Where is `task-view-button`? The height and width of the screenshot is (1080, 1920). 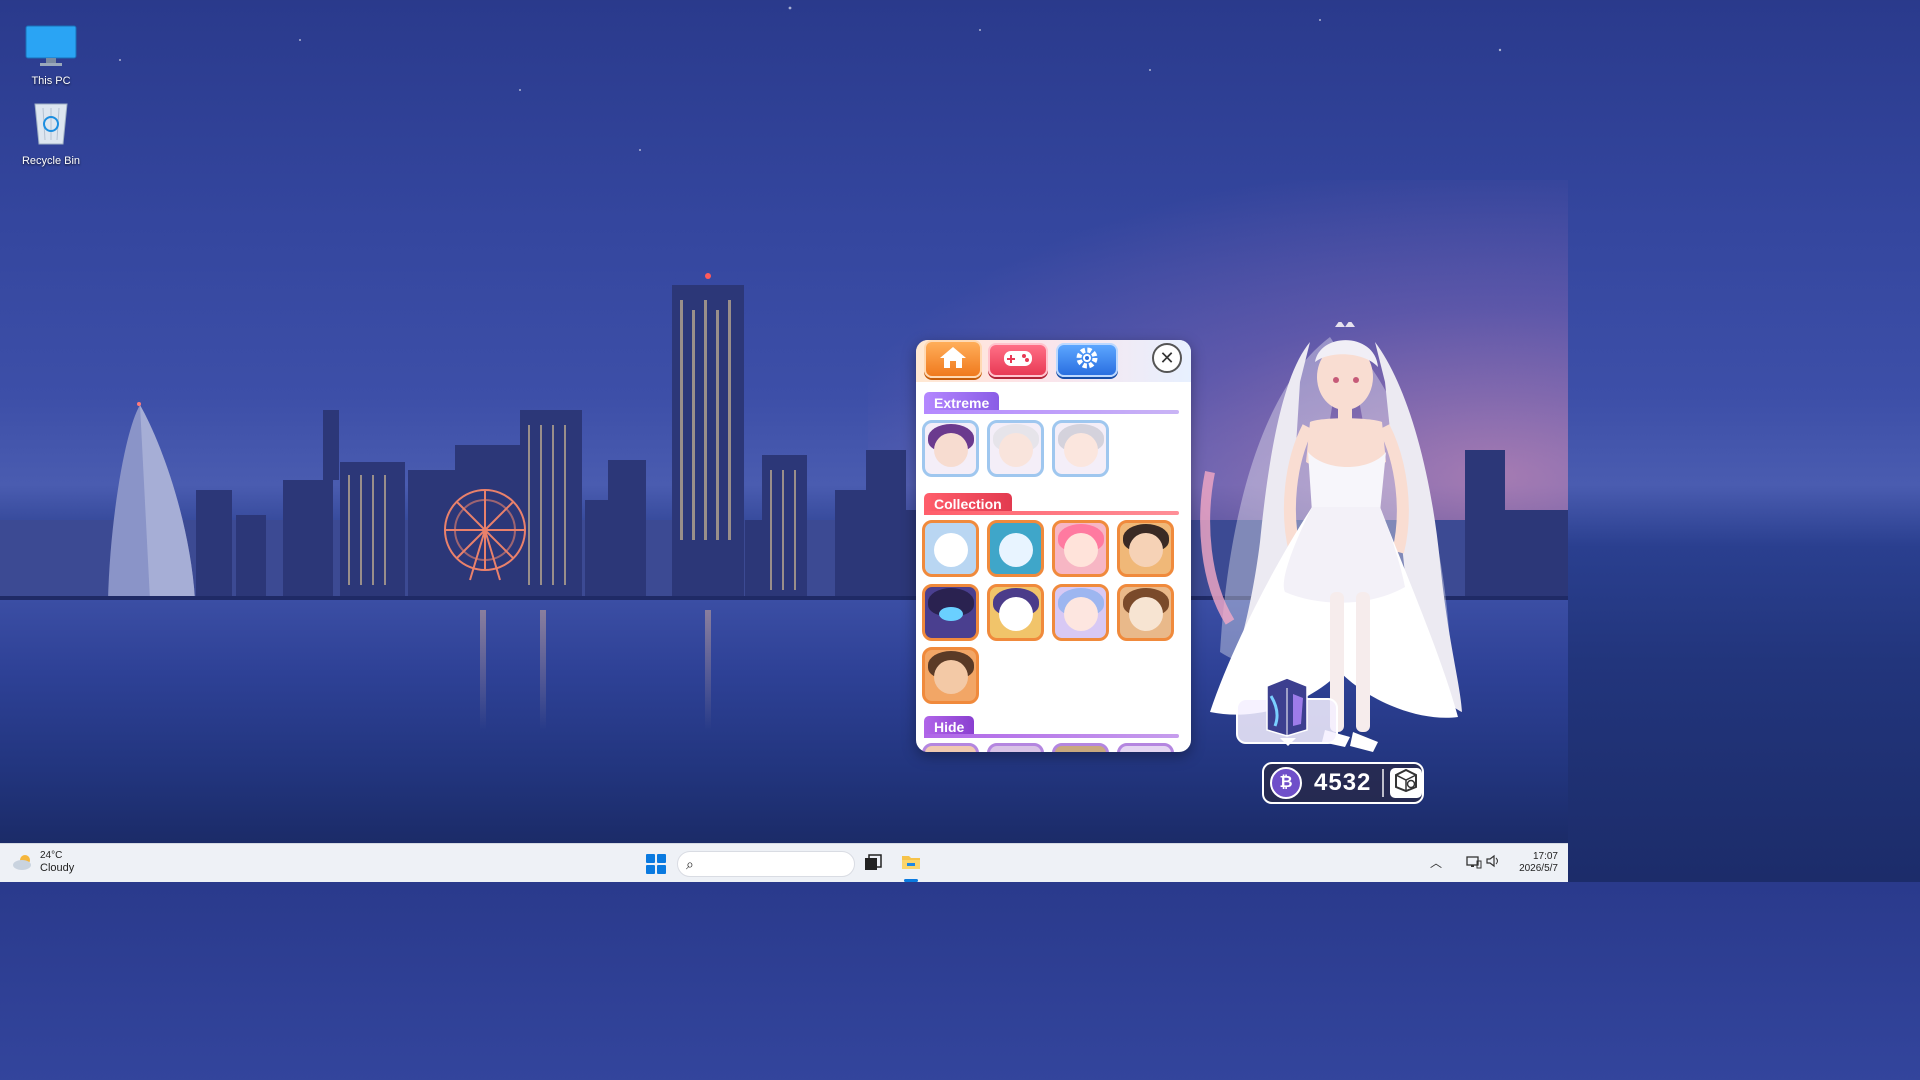 task-view-button is located at coordinates (873, 863).